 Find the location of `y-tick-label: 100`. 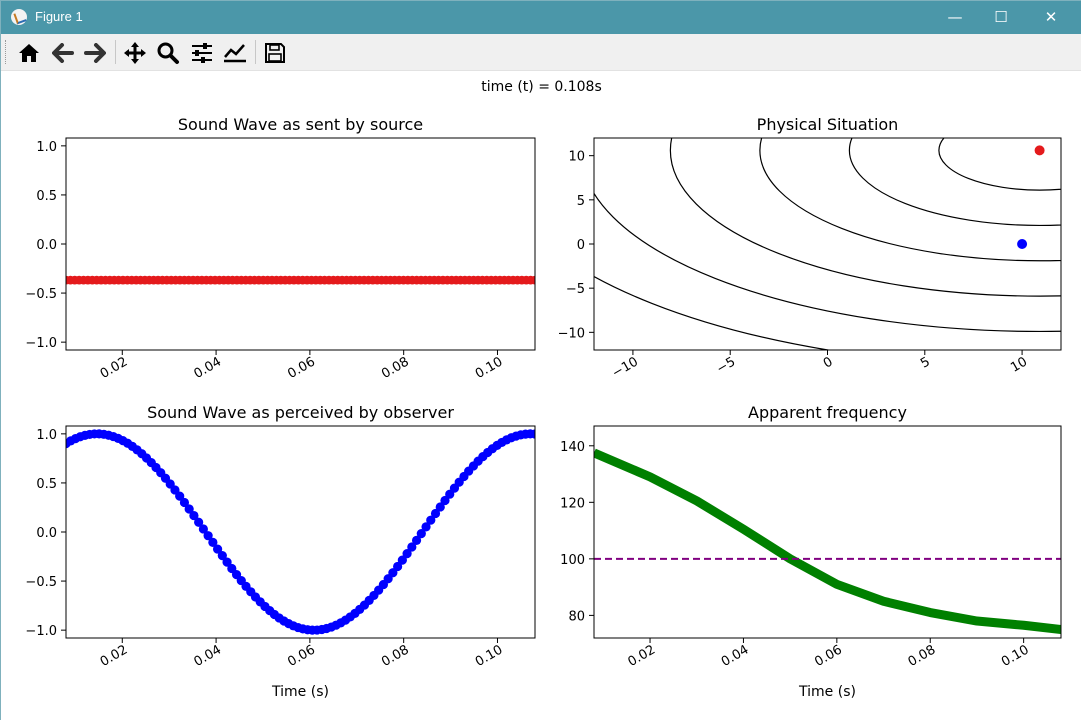

y-tick-label: 100 is located at coordinates (572, 560).